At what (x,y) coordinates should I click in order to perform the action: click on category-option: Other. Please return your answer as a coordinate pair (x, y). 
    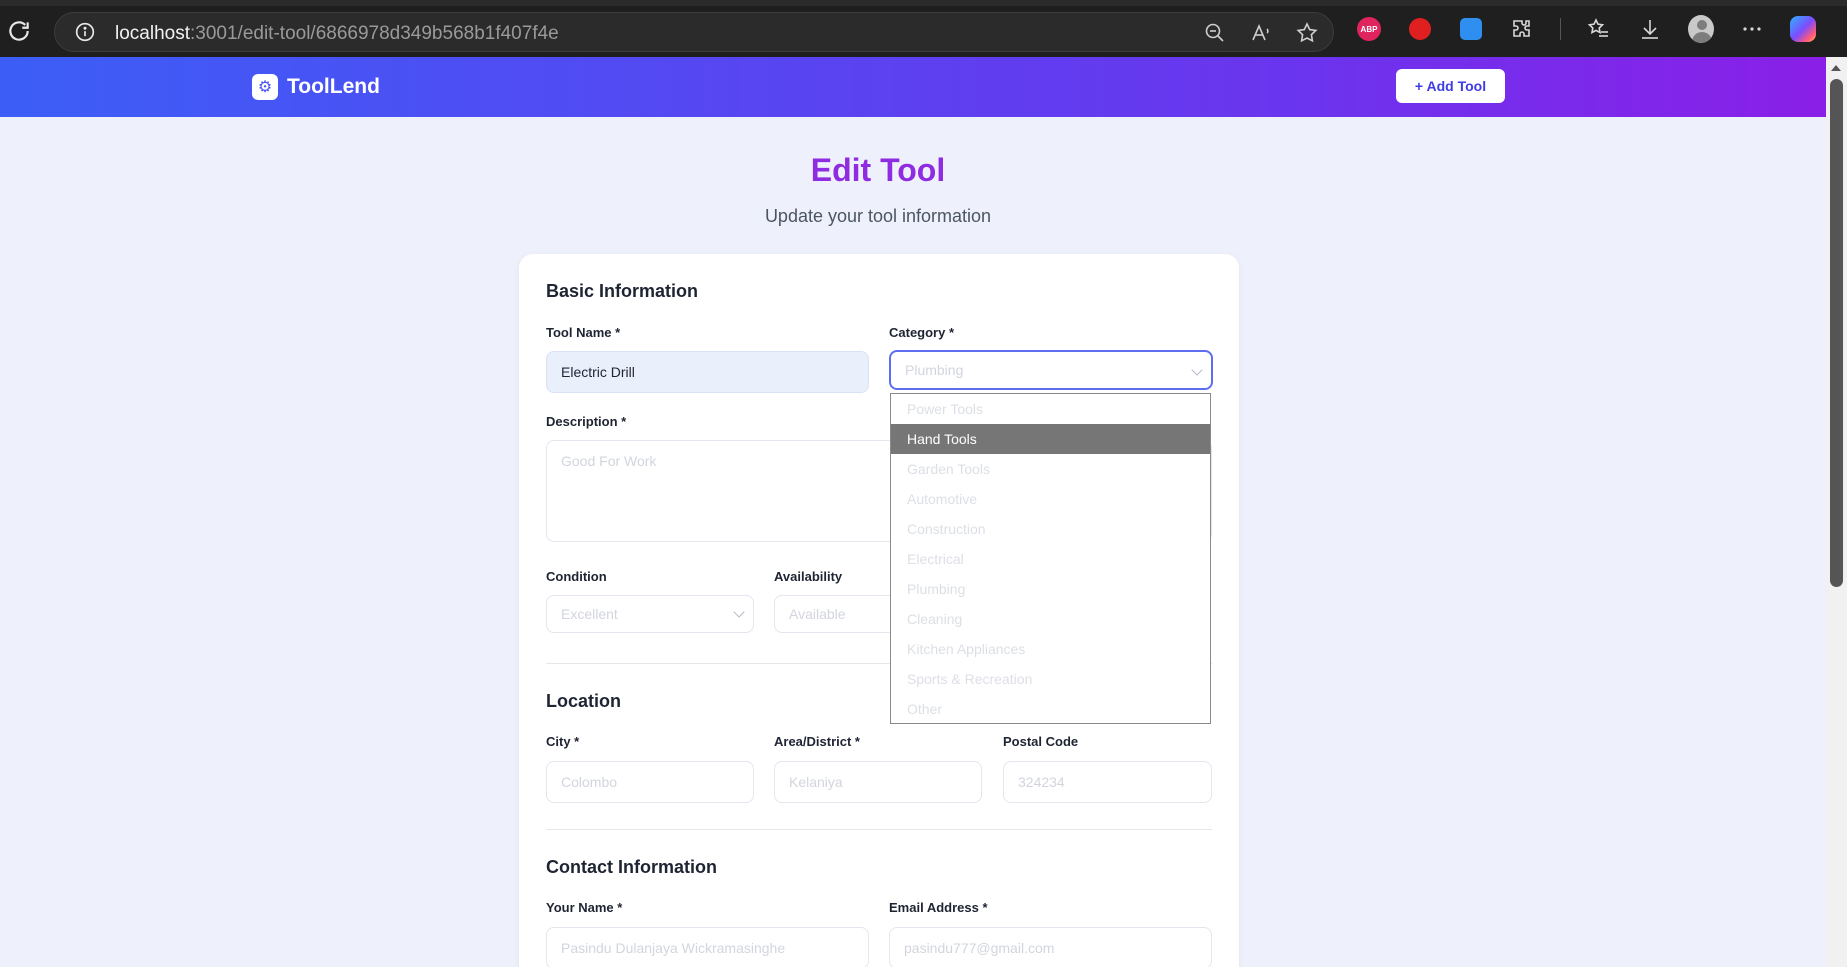
    Looking at the image, I should click on (1050, 708).